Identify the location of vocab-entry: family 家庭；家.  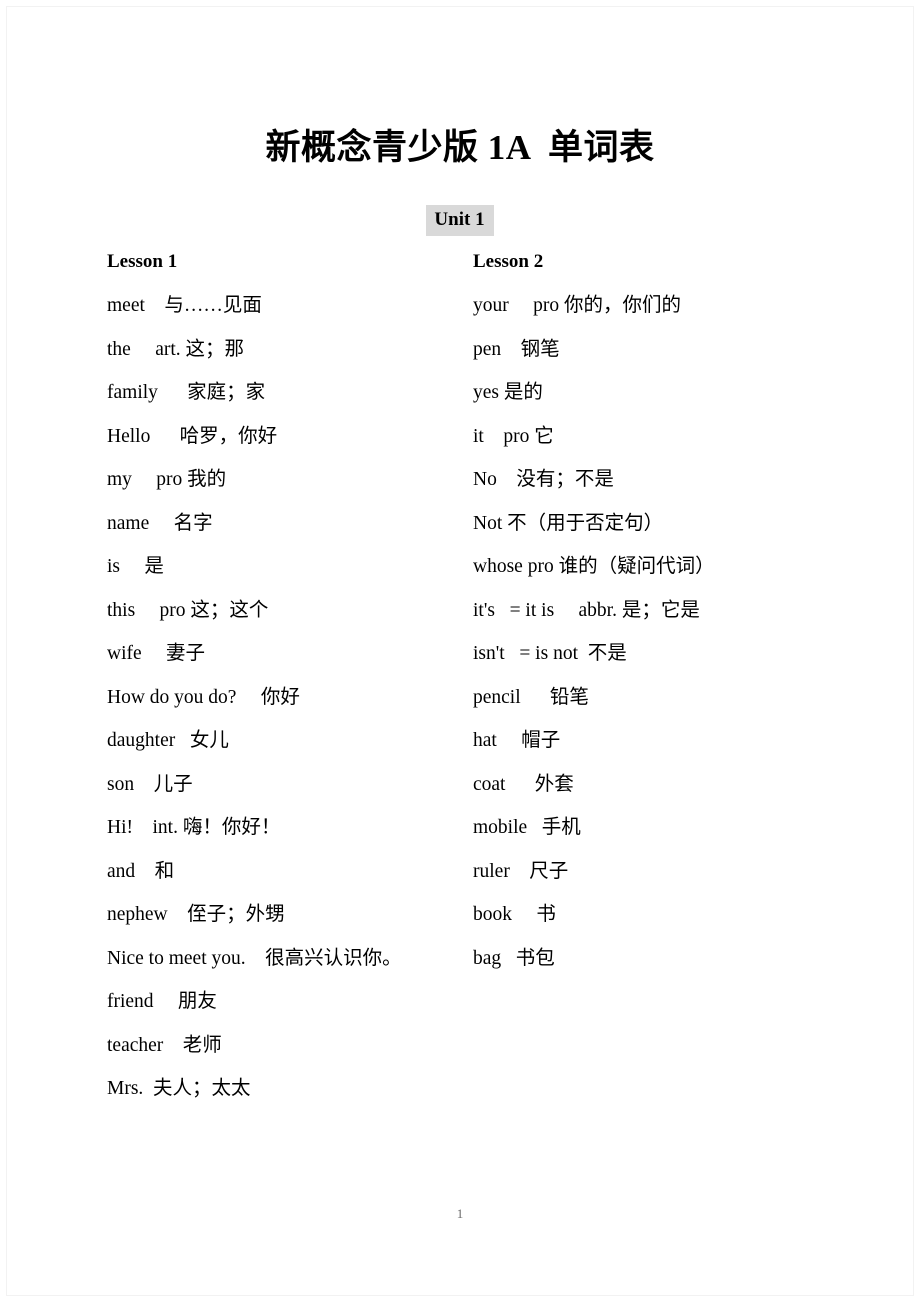
(186, 392).